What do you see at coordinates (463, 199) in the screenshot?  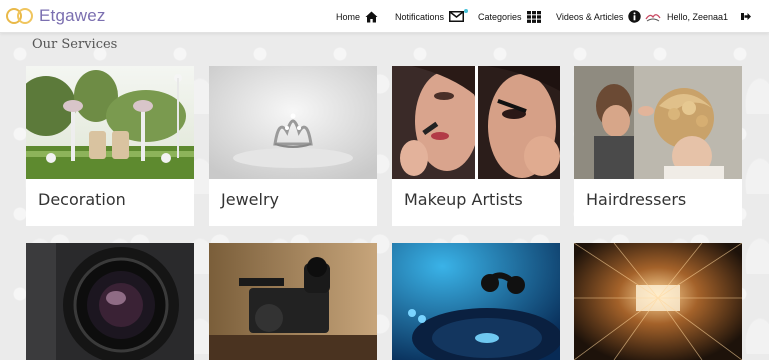 I see `service-label: Makeup Artists` at bounding box center [463, 199].